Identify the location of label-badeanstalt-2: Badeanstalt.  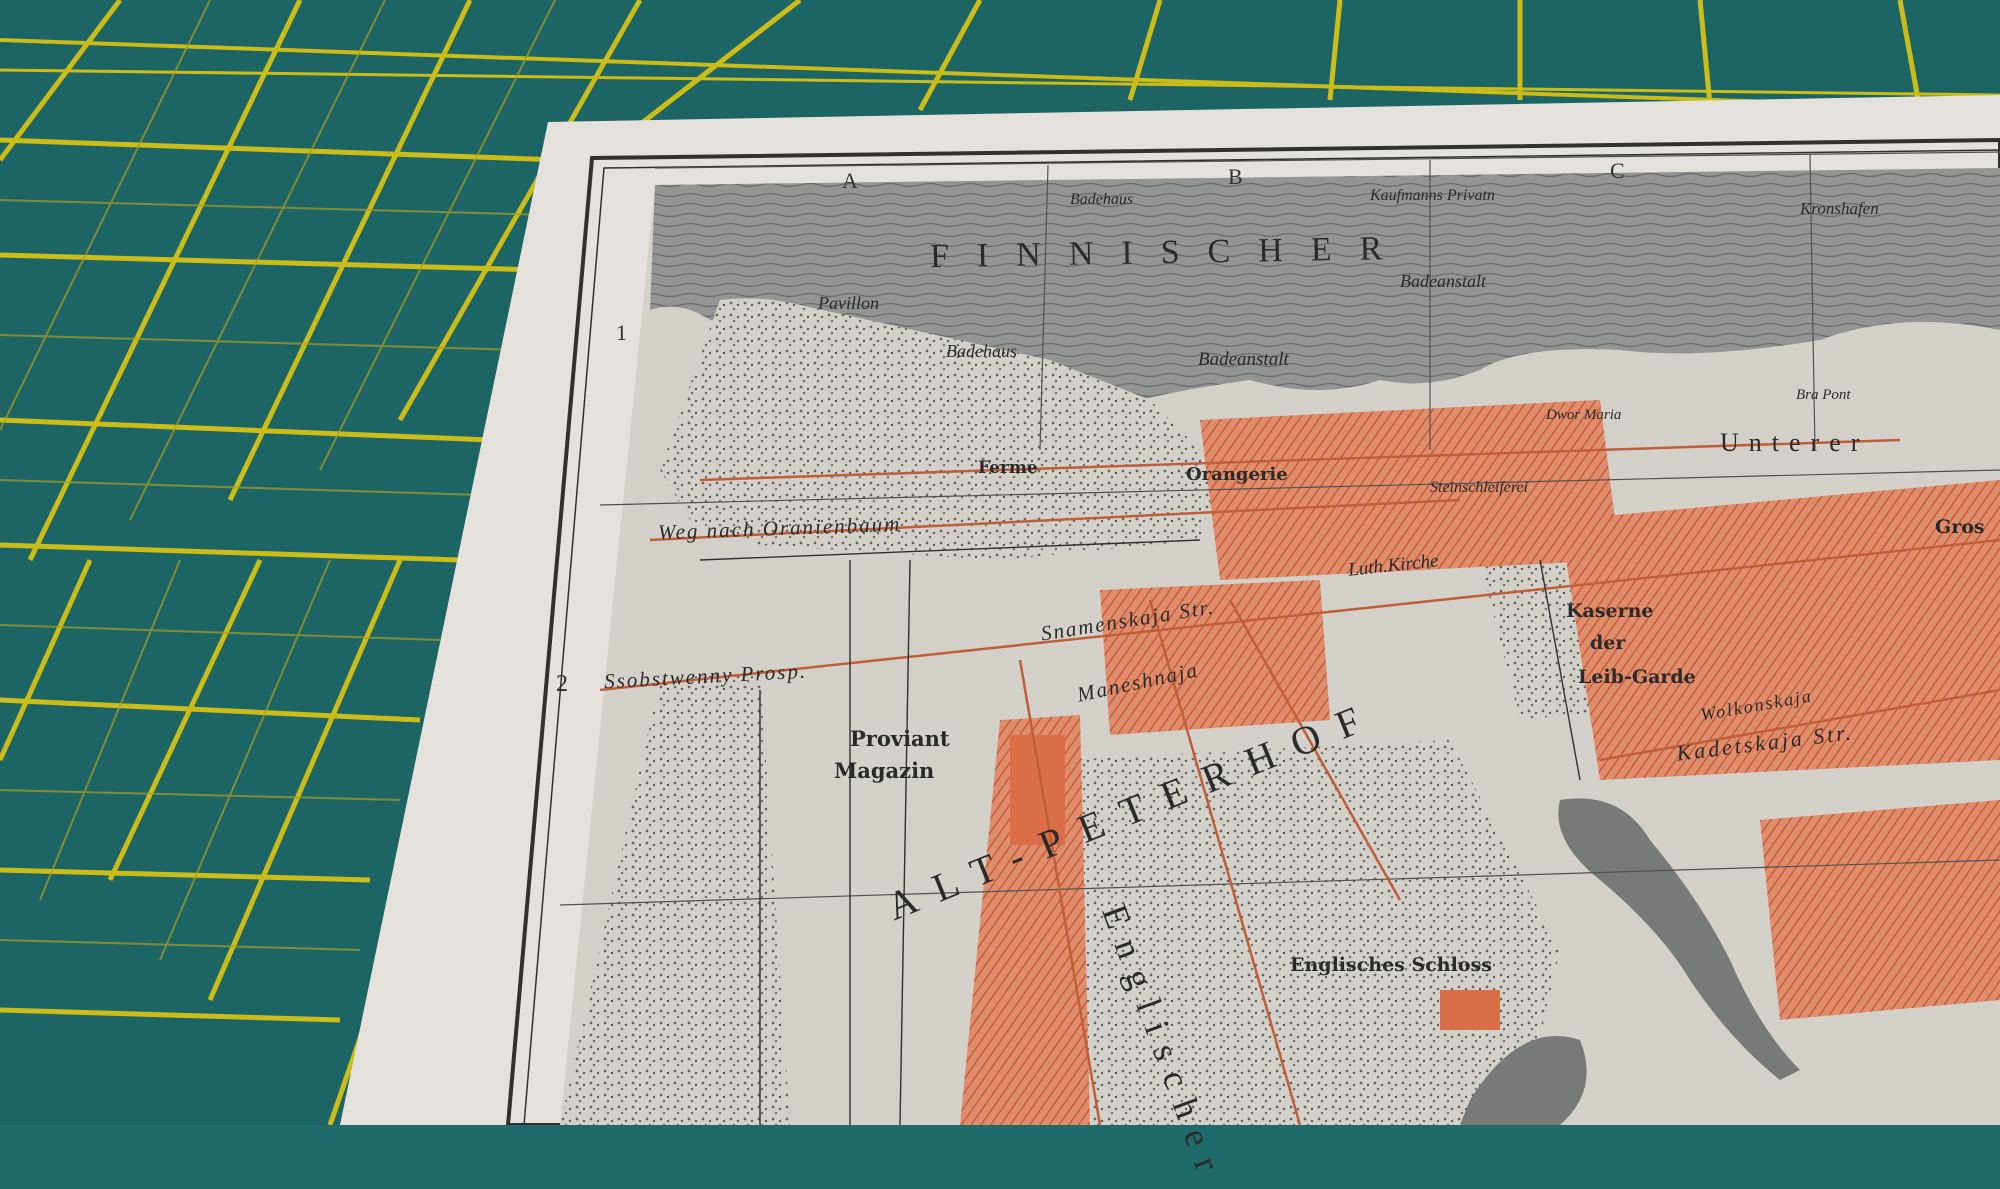
(1443, 281).